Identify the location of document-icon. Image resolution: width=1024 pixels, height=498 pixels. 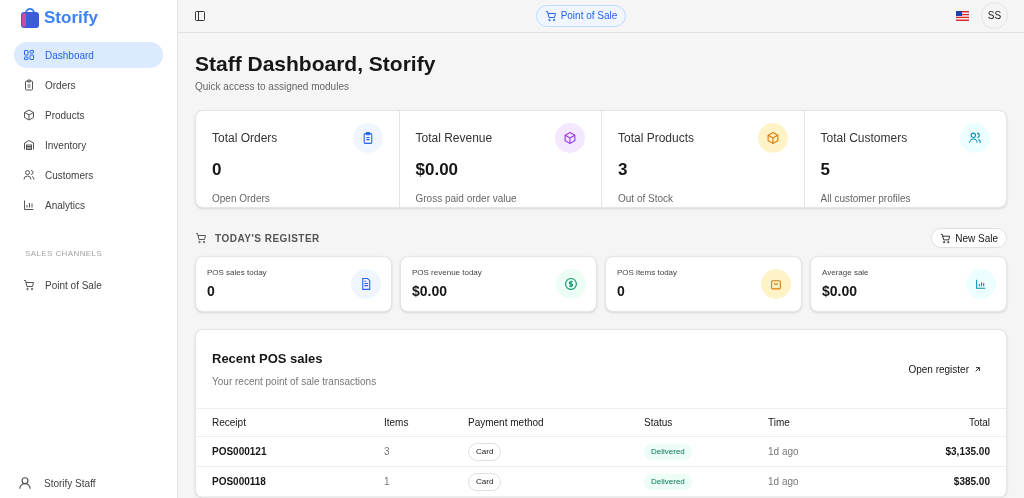
(366, 284).